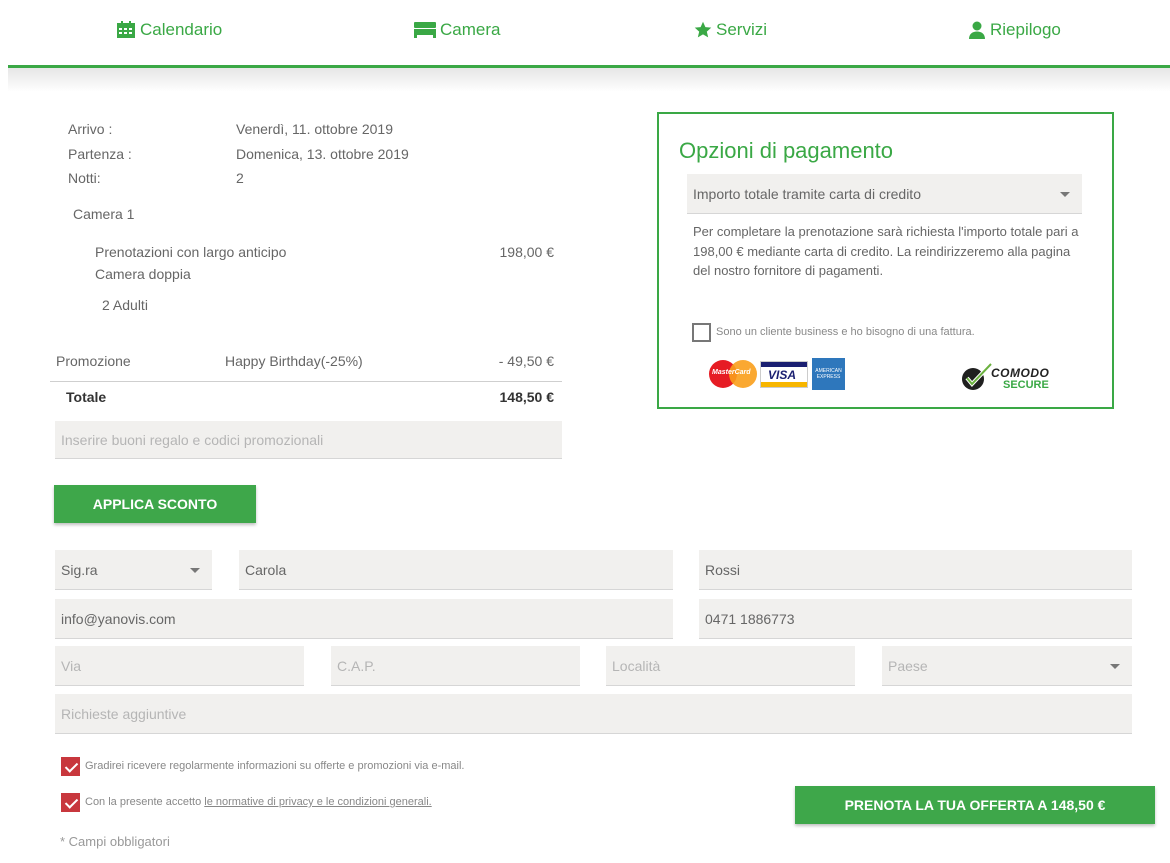  I want to click on mastercard-logo: MasterCard, so click(733, 374).